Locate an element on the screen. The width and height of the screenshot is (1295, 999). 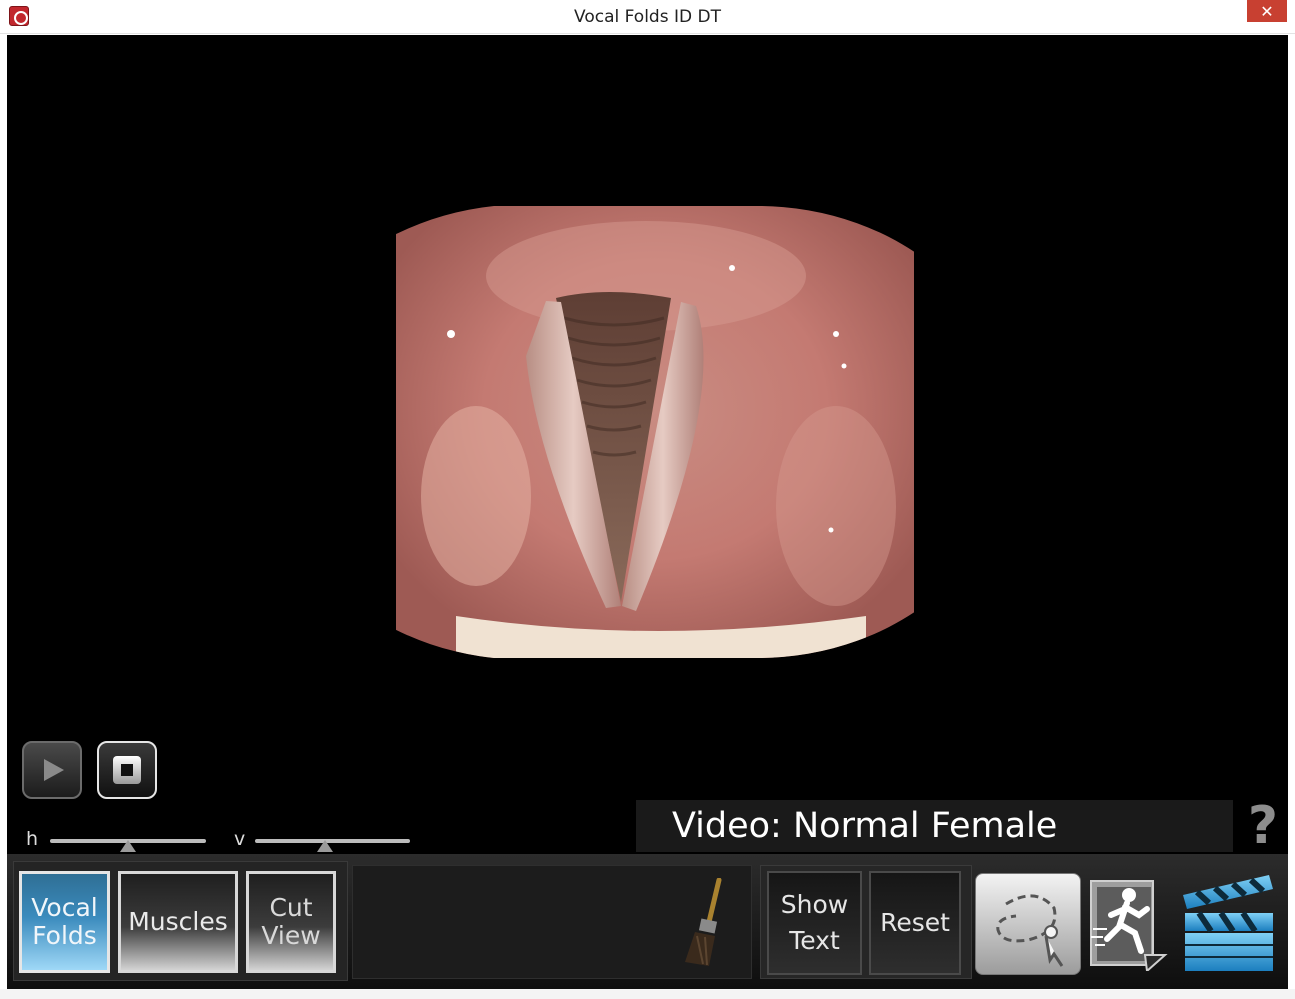
clapperboard-icon is located at coordinates (1228, 923).